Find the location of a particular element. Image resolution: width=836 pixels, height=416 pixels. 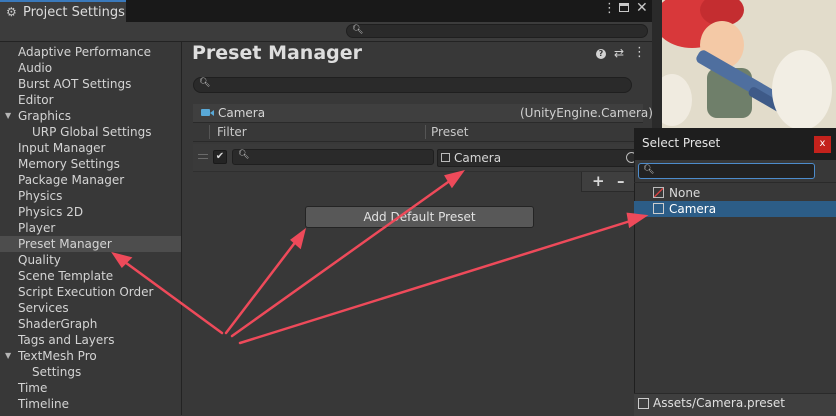

enabled-checkbox: ✔ is located at coordinates (220, 157).